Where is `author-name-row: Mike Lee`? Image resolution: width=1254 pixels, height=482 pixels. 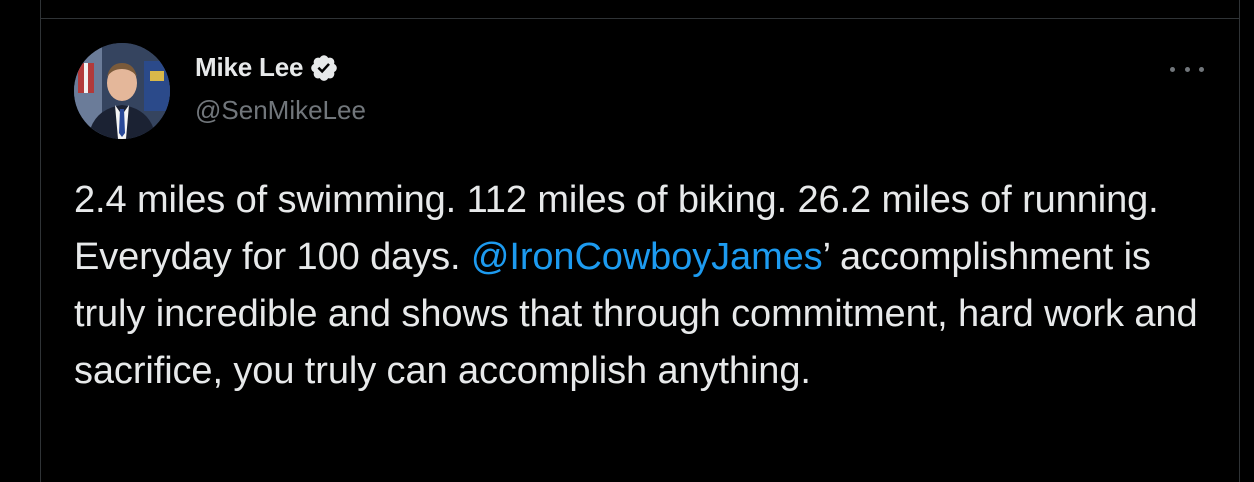
author-name-row: Mike Lee is located at coordinates (267, 67).